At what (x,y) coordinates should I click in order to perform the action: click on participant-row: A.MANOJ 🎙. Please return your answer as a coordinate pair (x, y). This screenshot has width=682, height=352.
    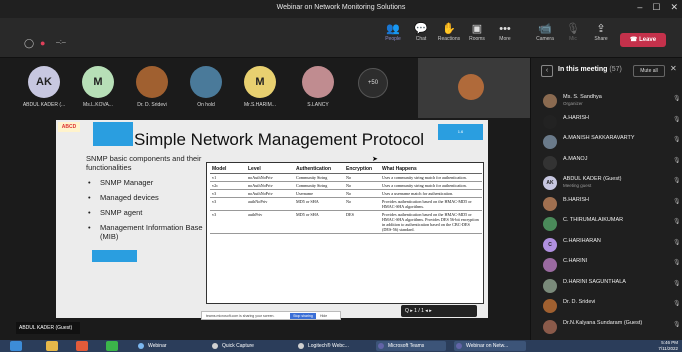
    Looking at the image, I should click on (611, 164).